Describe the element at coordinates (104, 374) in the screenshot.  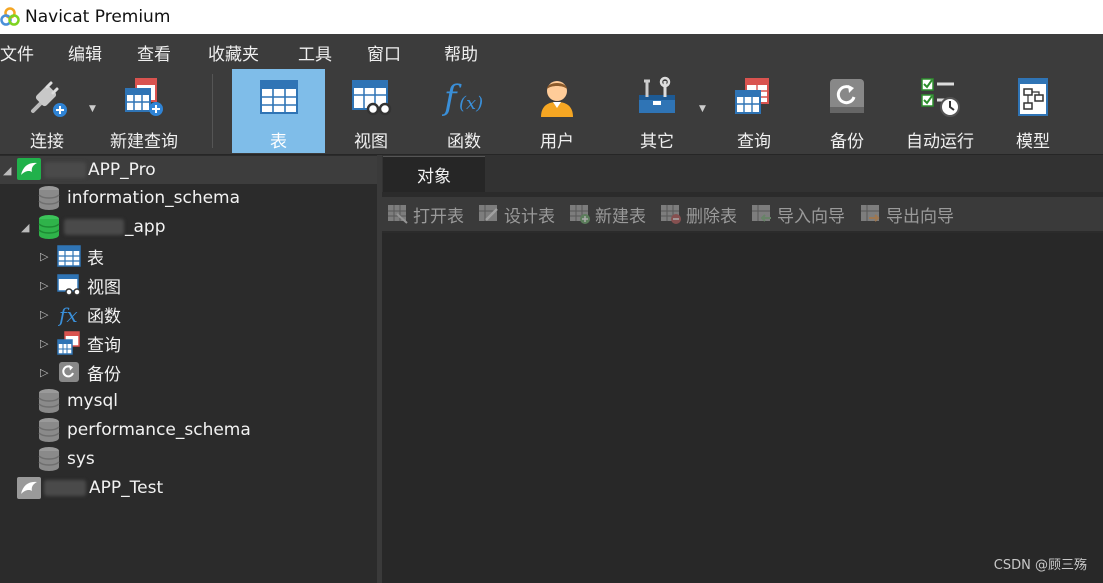
I see `tree-item-label: 备份` at that location.